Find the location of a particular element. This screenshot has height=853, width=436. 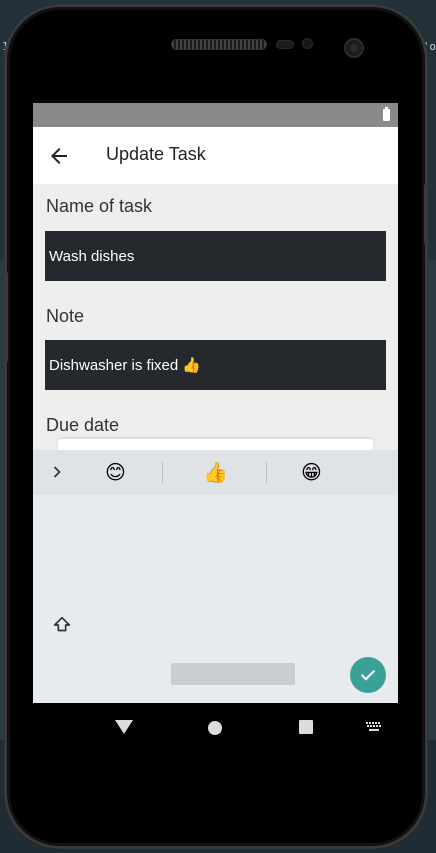

shift-icon is located at coordinates (62, 625).